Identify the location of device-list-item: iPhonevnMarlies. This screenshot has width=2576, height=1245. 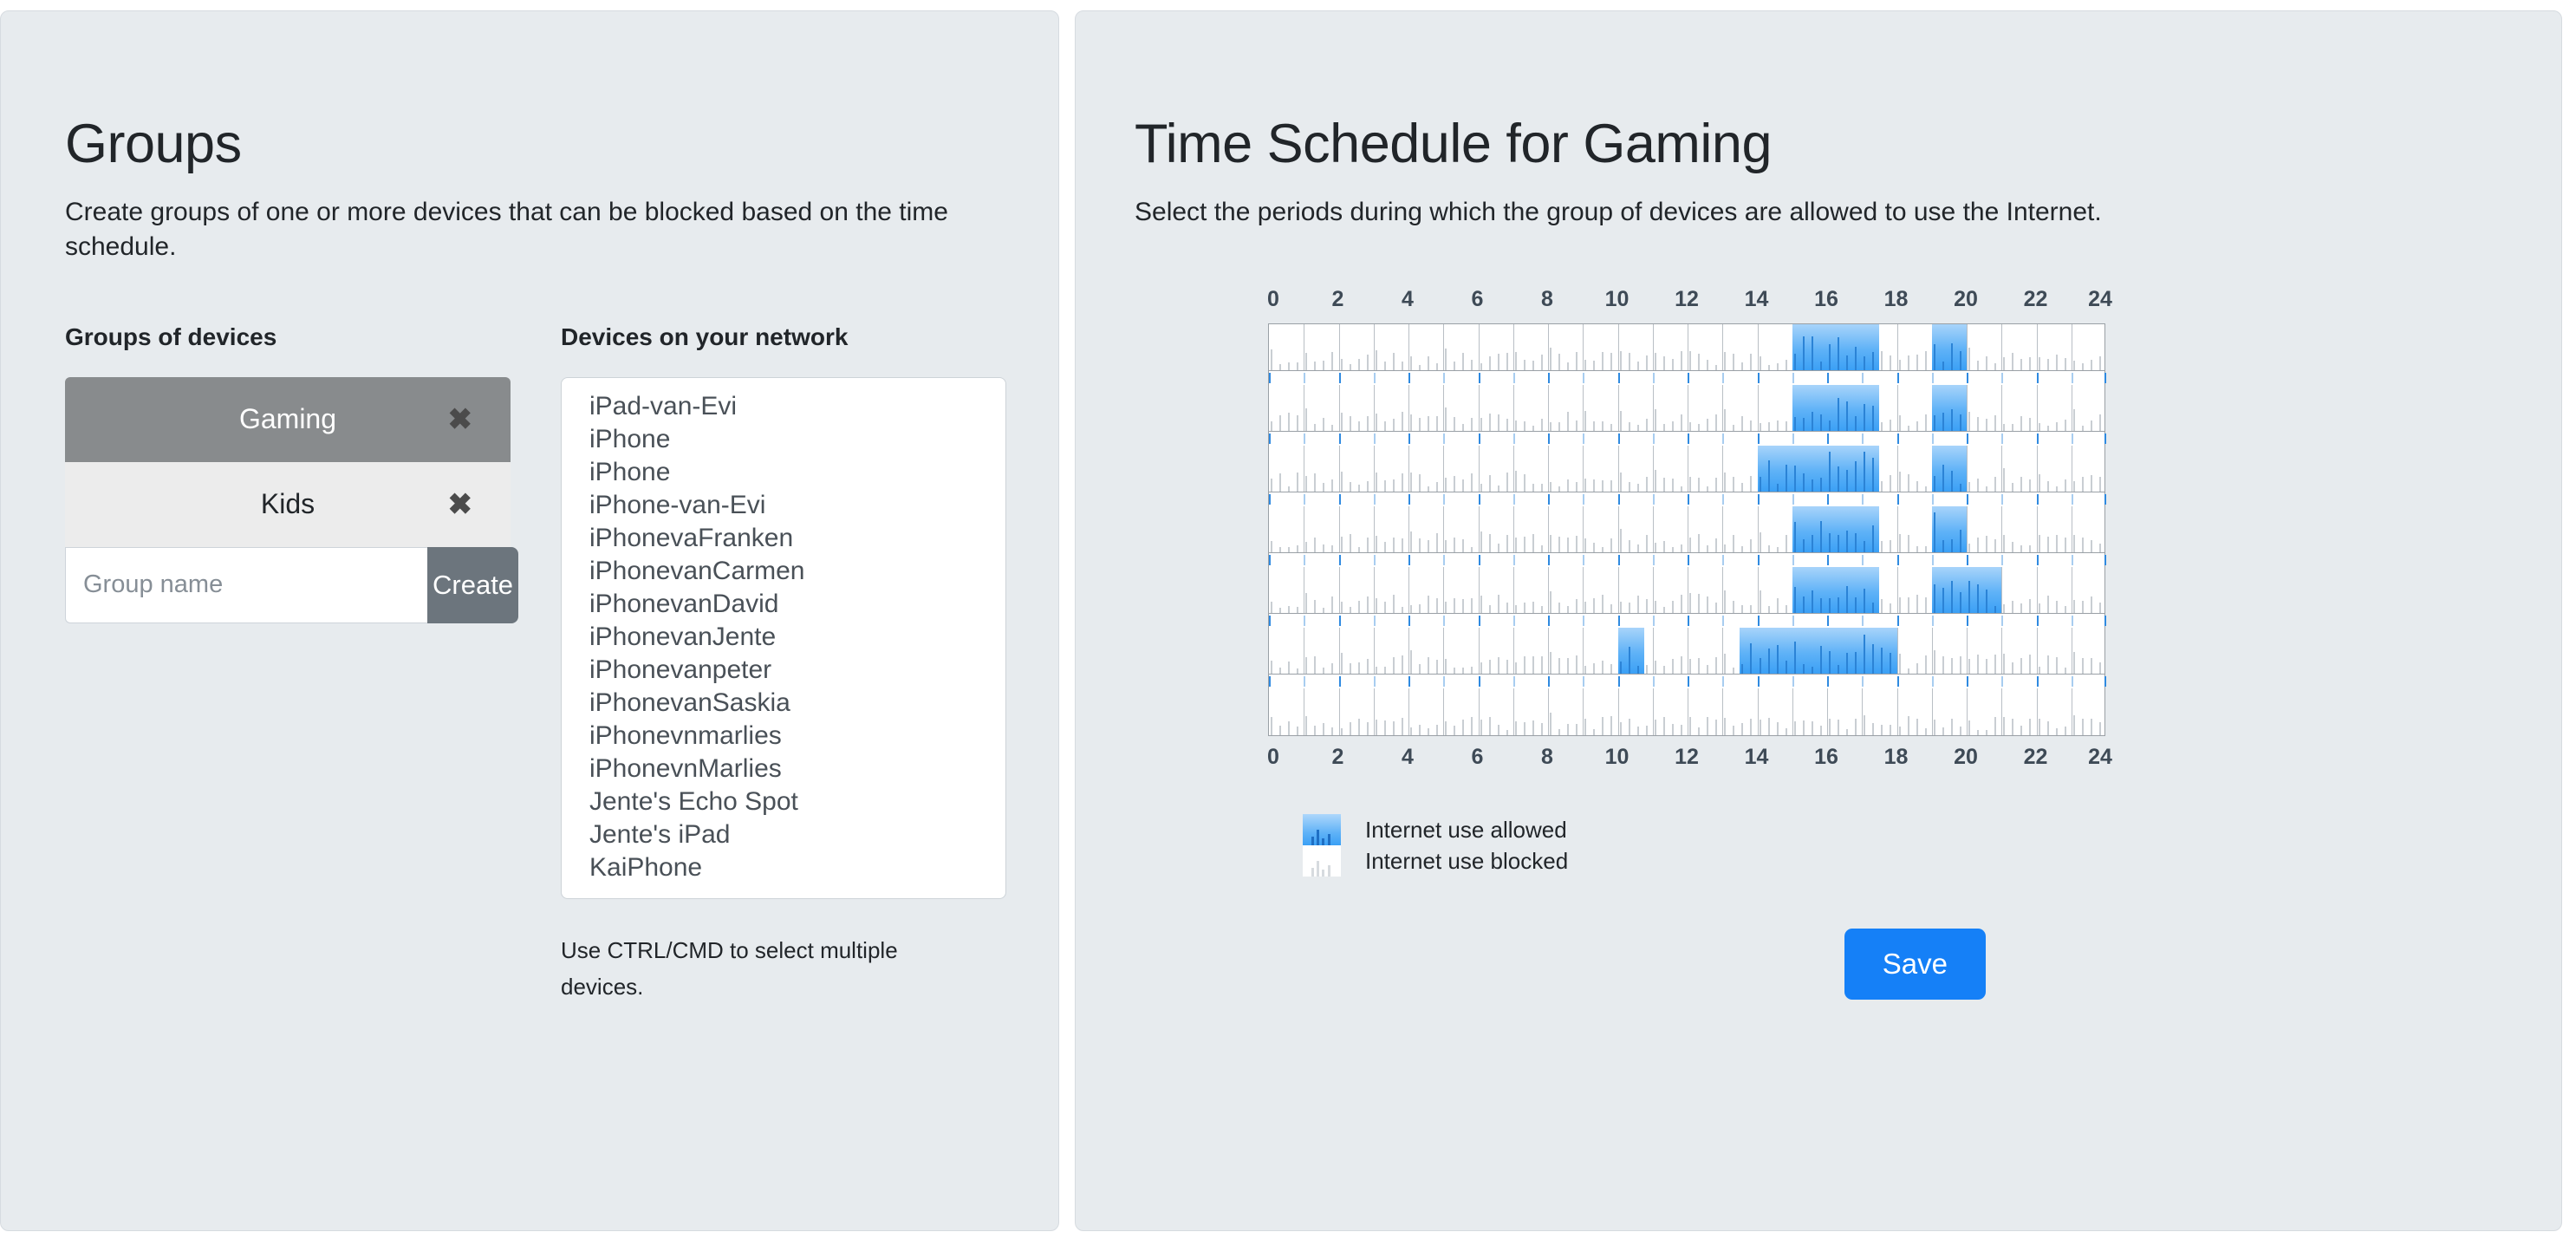
(783, 769).